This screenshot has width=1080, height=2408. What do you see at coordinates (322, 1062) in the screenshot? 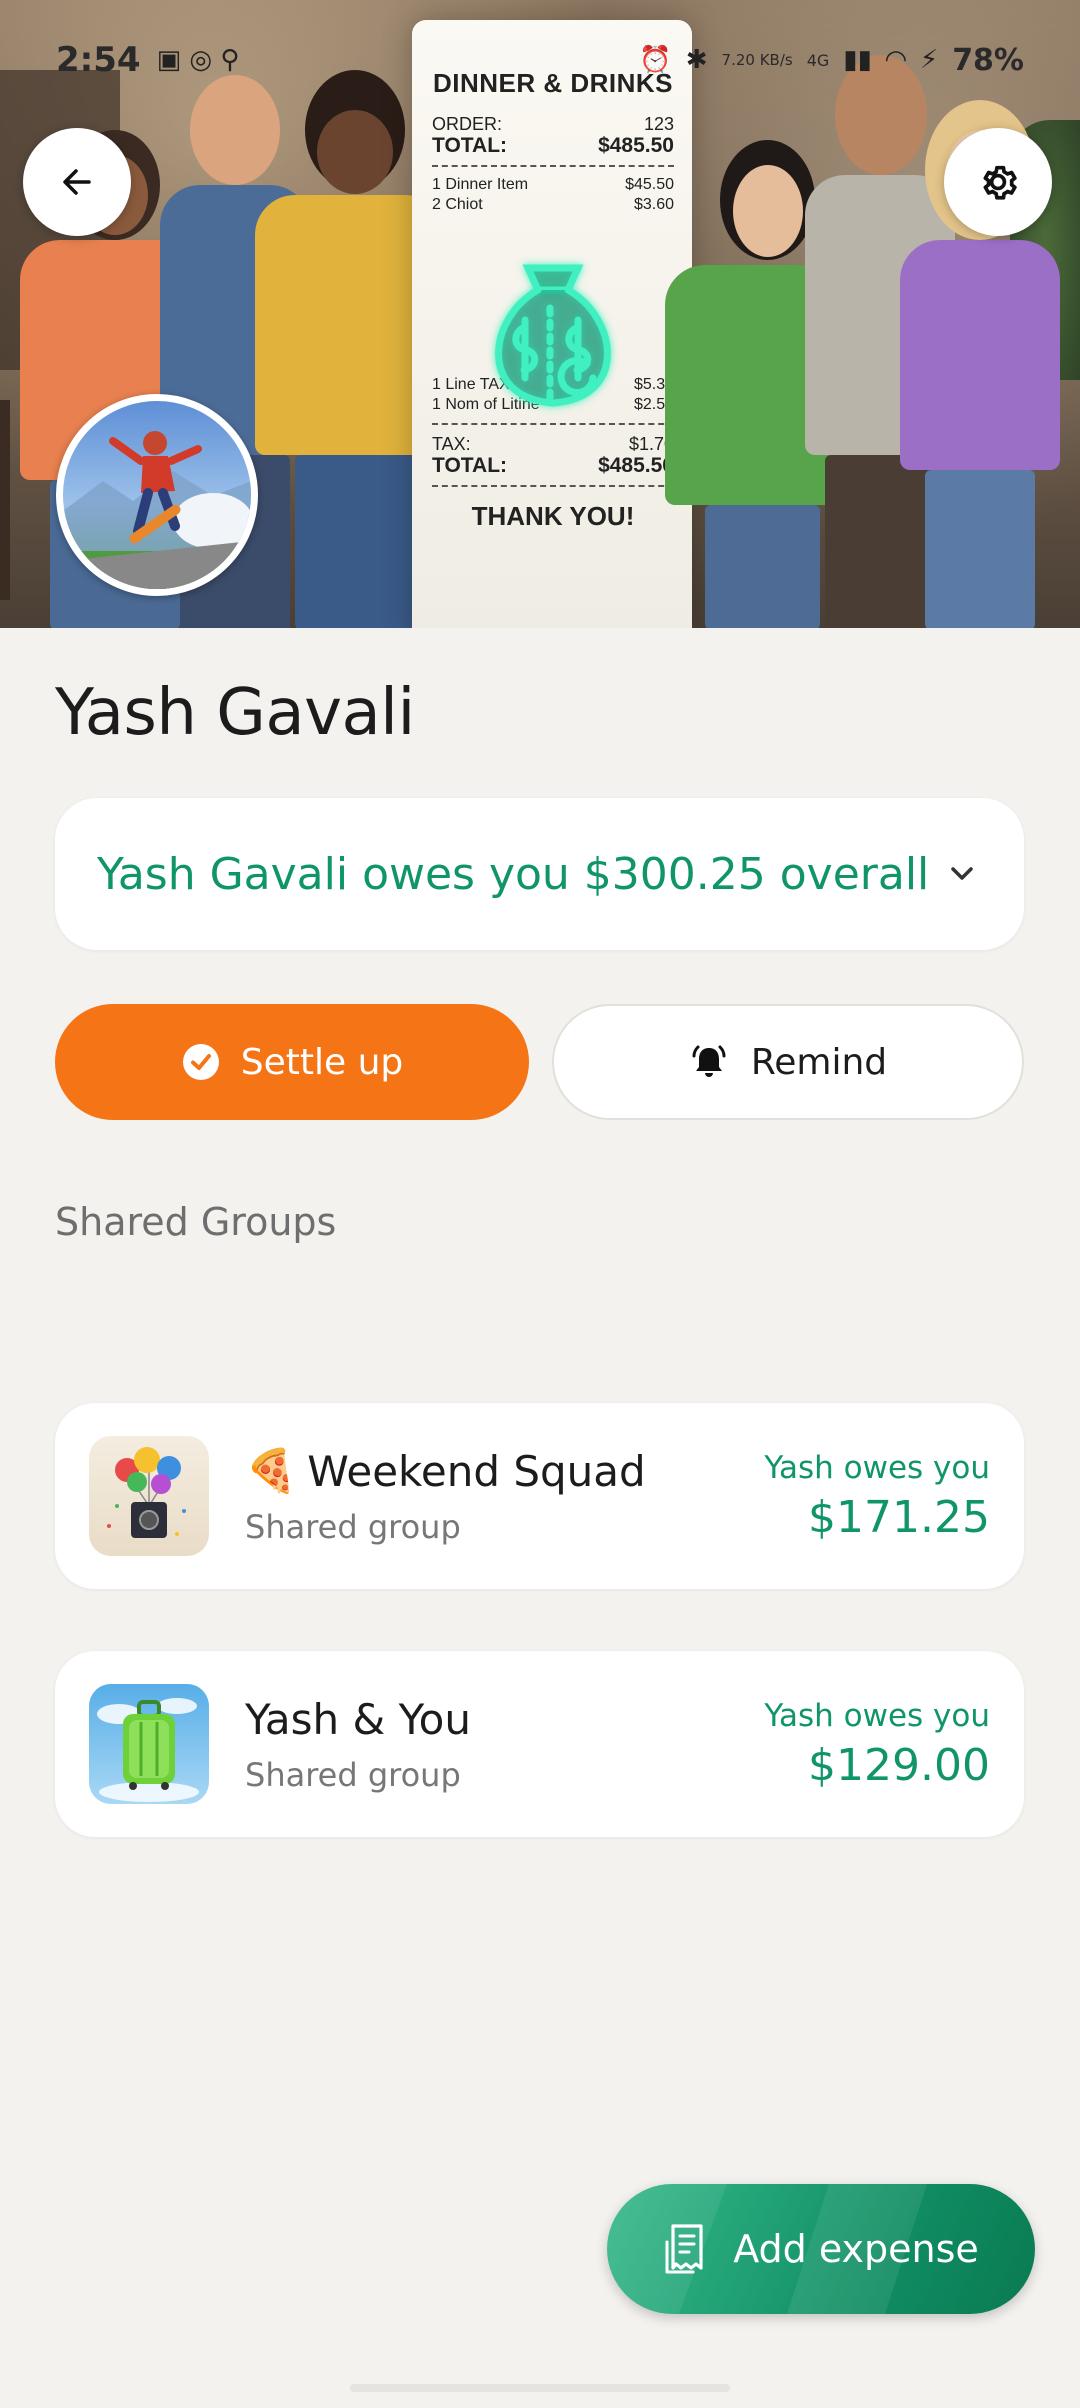
I see `settle-up-label: Settle up` at bounding box center [322, 1062].